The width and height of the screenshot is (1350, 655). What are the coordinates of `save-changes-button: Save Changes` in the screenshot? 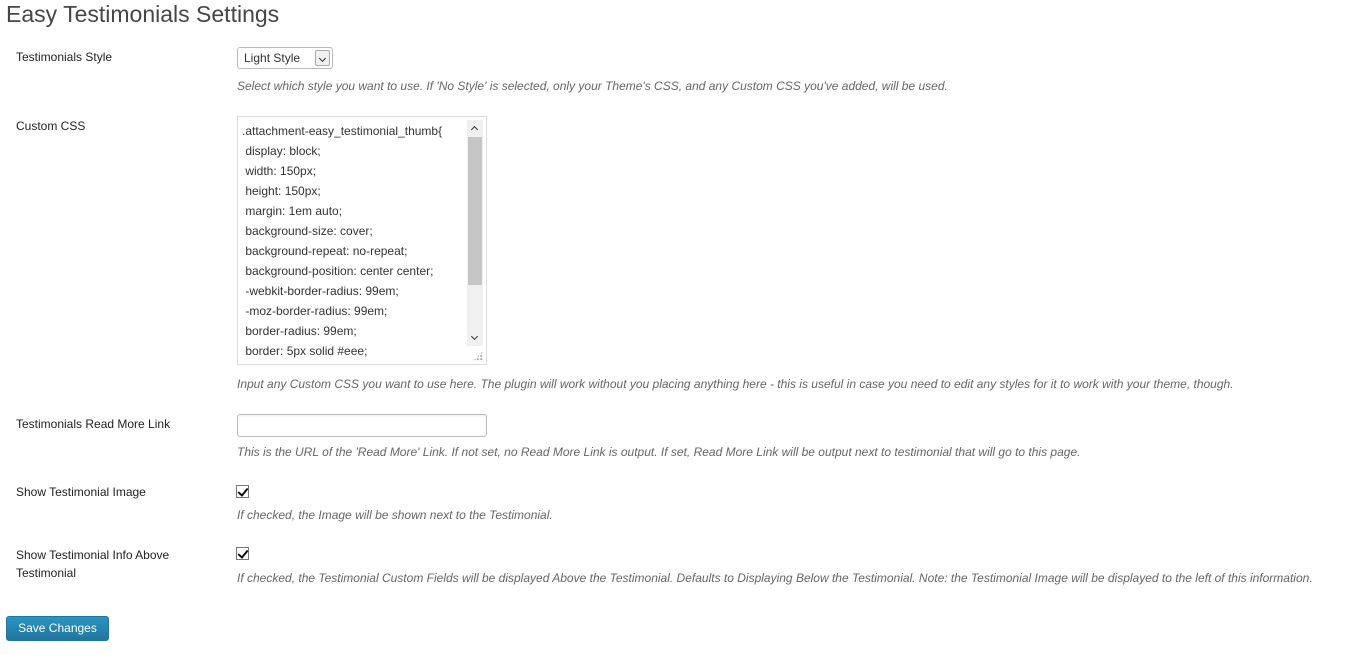 It's located at (57, 628).